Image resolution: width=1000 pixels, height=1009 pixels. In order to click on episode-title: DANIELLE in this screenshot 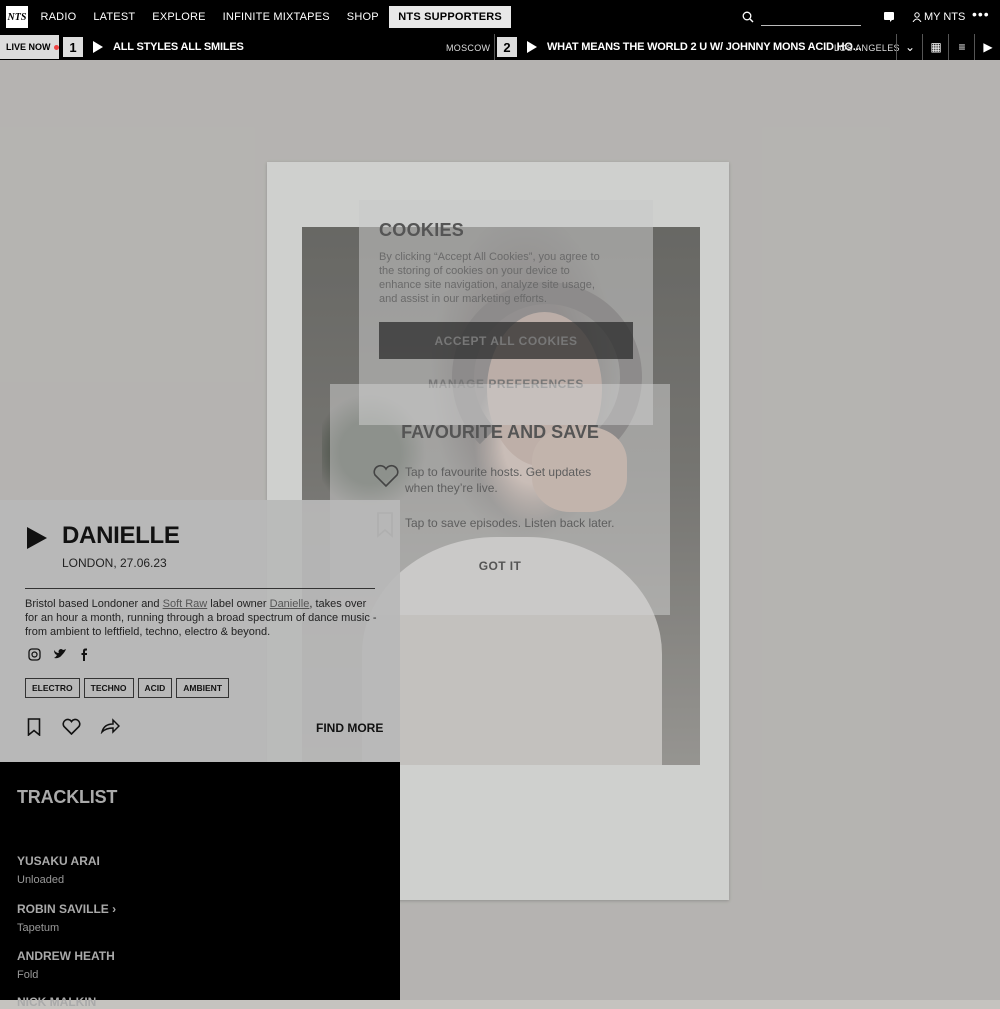, I will do `click(121, 535)`.